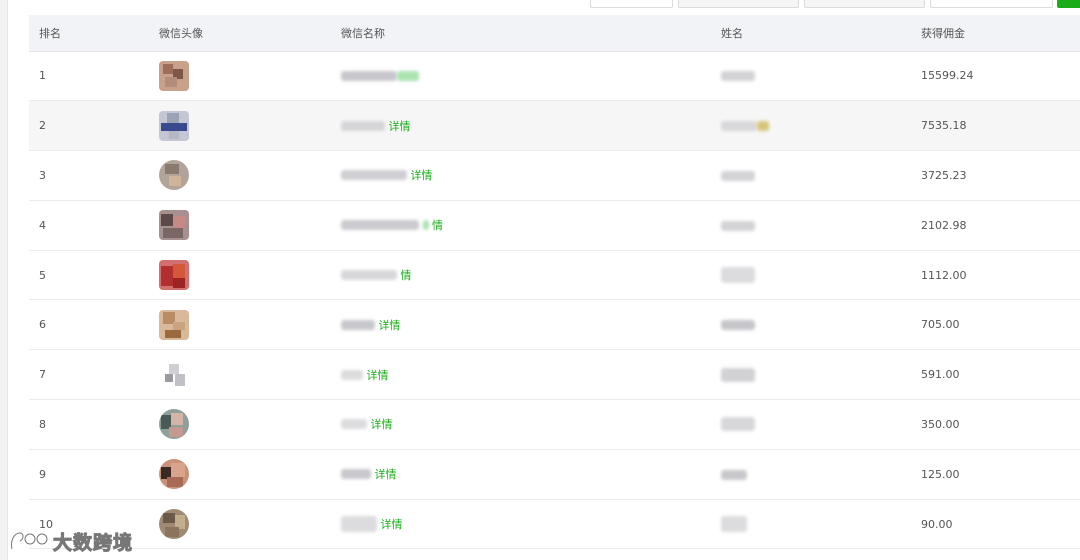  I want to click on date-end-input, so click(864, 4).